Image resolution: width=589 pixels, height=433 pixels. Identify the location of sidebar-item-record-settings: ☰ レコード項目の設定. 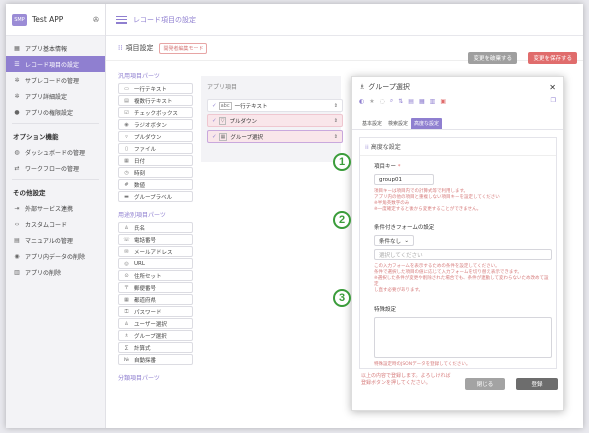
(55, 64).